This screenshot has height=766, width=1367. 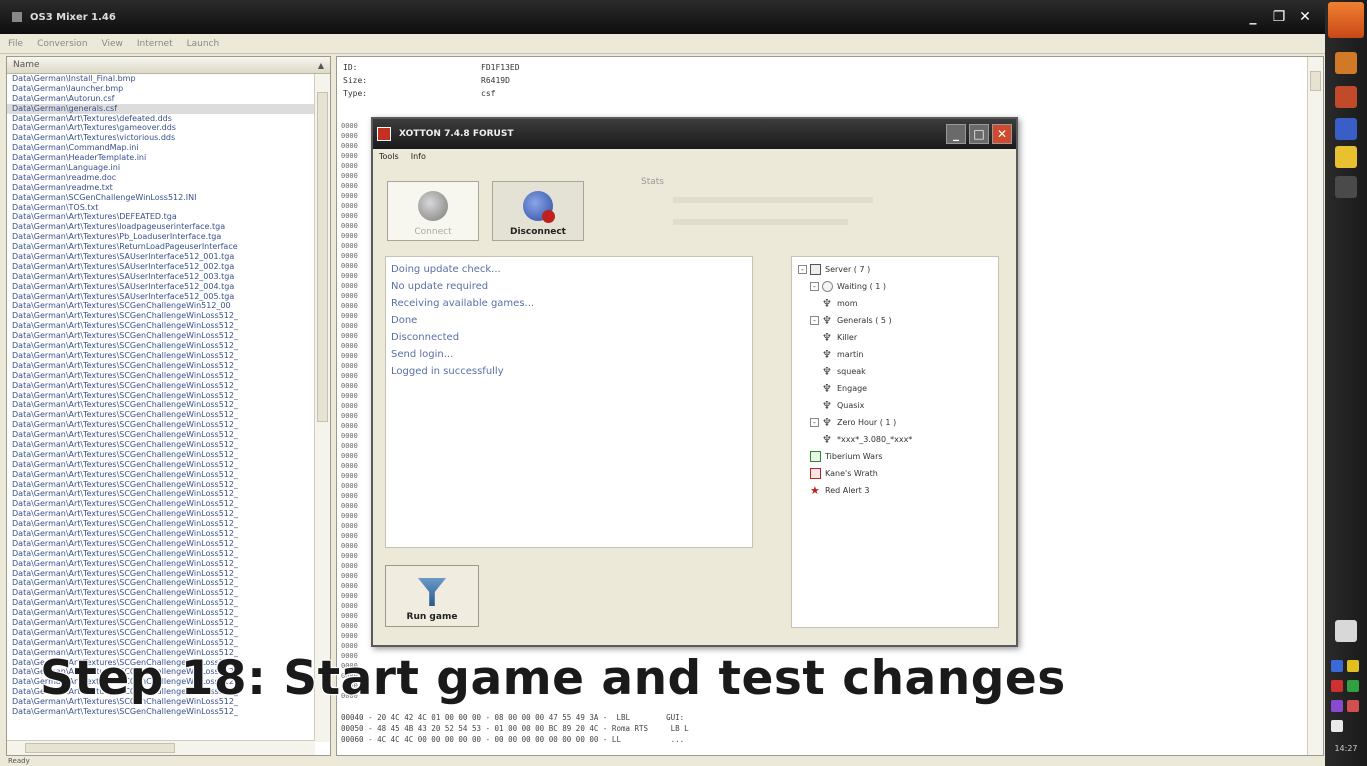 What do you see at coordinates (168, 65) in the screenshot?
I see `column-header-name: Name ▲` at bounding box center [168, 65].